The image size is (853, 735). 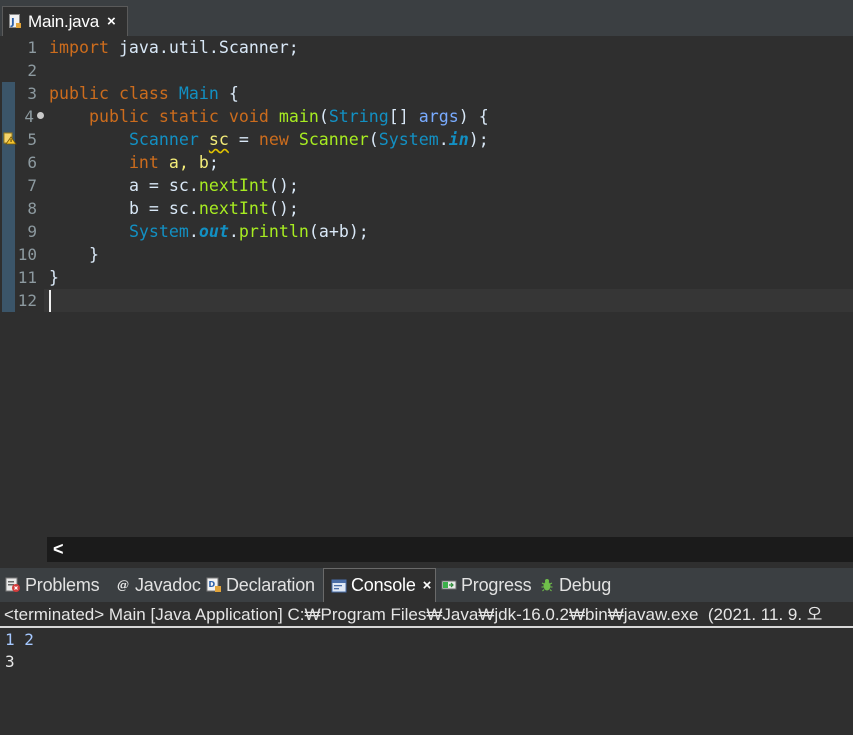 I want to click on code-token: +, so click(x=333, y=231).